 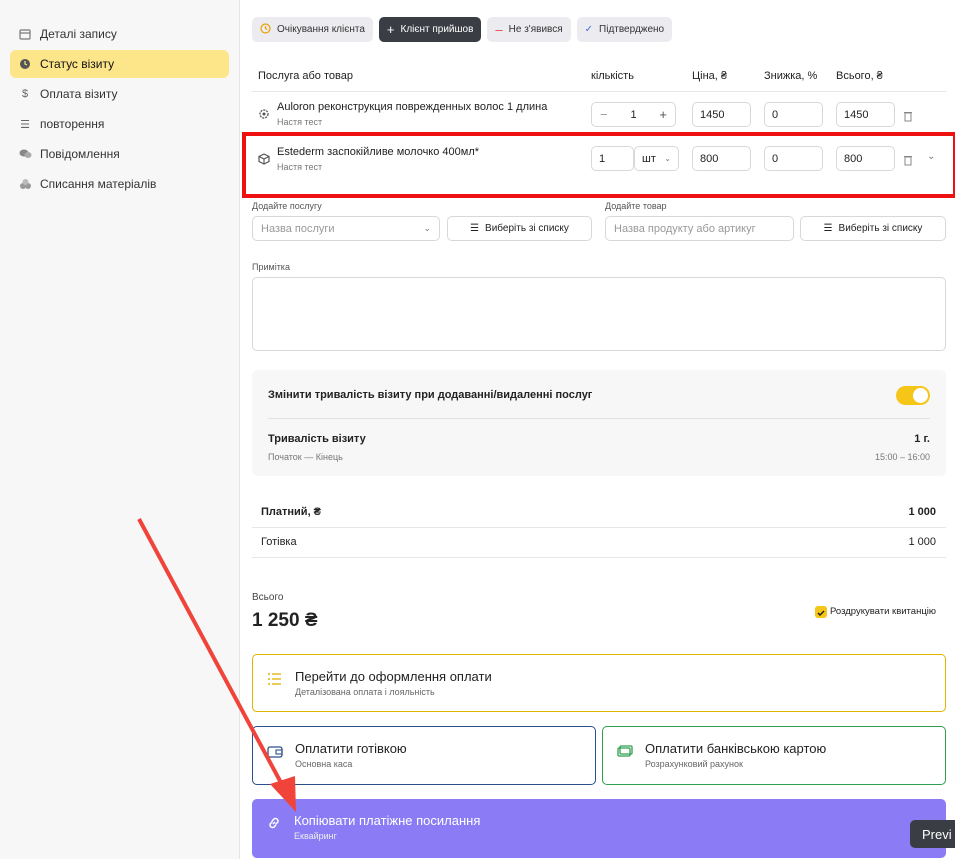 What do you see at coordinates (25, 34) in the screenshot?
I see `calendar-icon` at bounding box center [25, 34].